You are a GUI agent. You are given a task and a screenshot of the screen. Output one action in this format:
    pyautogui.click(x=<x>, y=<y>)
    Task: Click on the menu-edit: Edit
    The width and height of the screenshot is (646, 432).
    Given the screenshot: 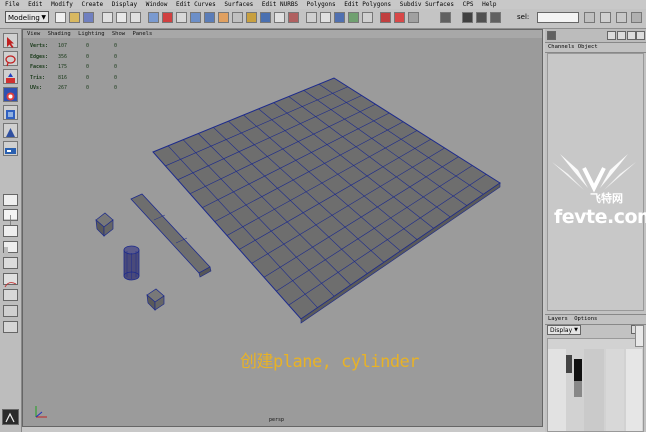 What is the action you would take?
    pyautogui.click(x=35, y=4)
    